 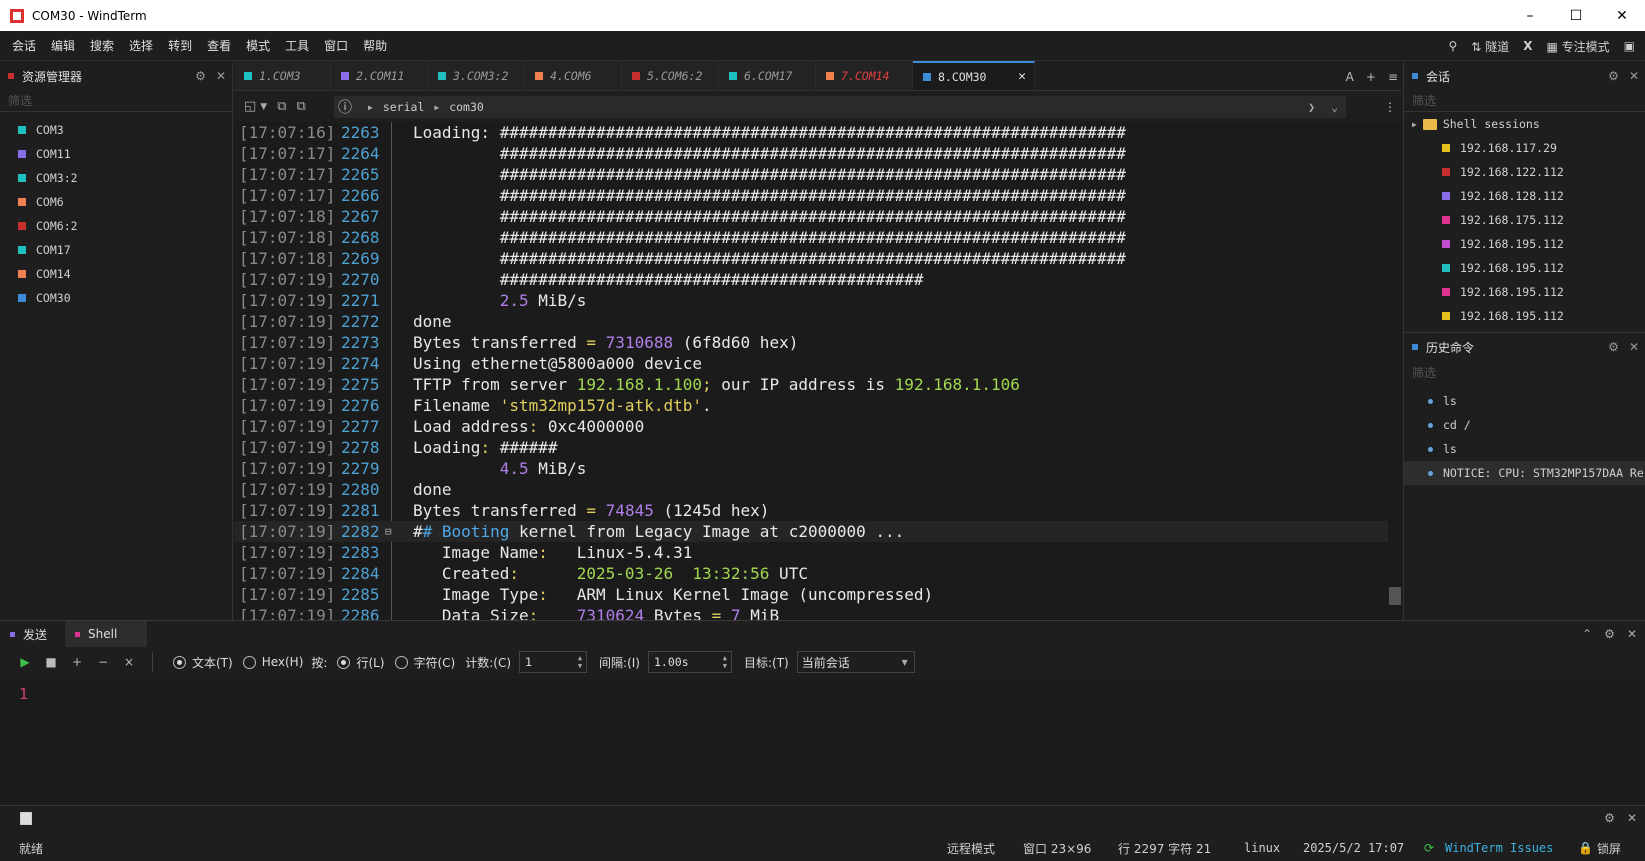 I want to click on more-options-icon: ⋮, so click(x=1390, y=107).